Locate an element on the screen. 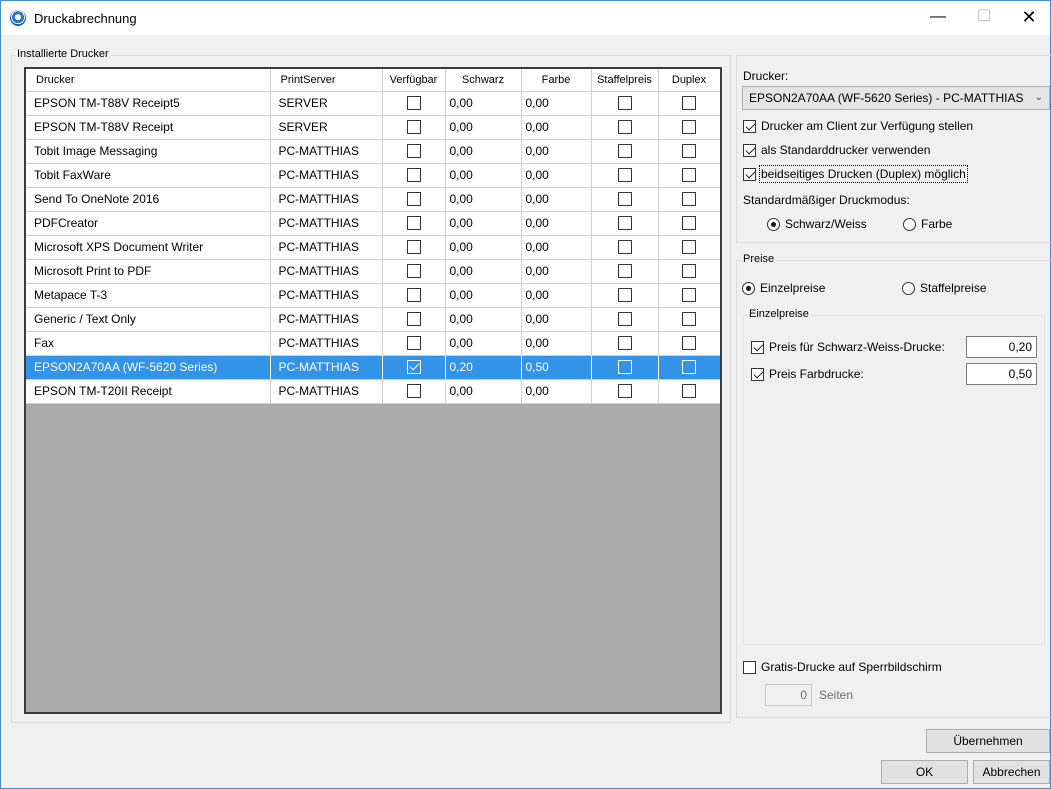  column-header: Staffelpreis is located at coordinates (625, 80).